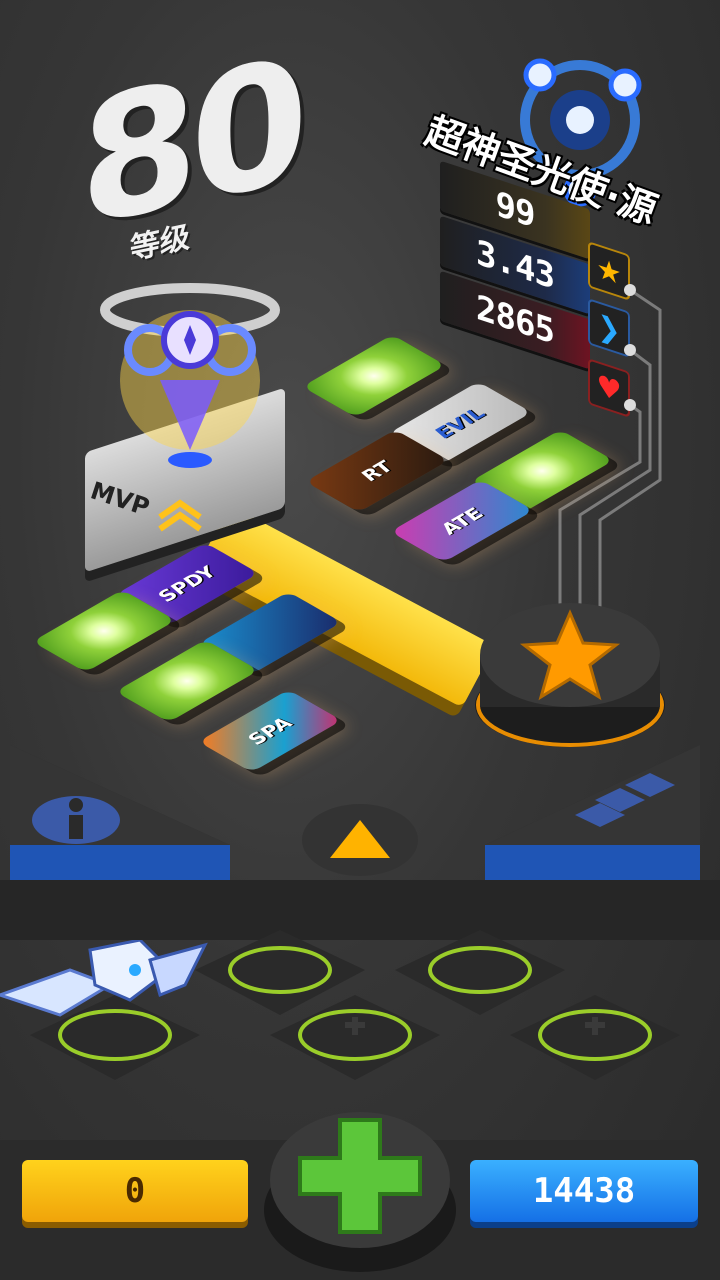  I want to click on gem-value: 14438, so click(584, 1191).